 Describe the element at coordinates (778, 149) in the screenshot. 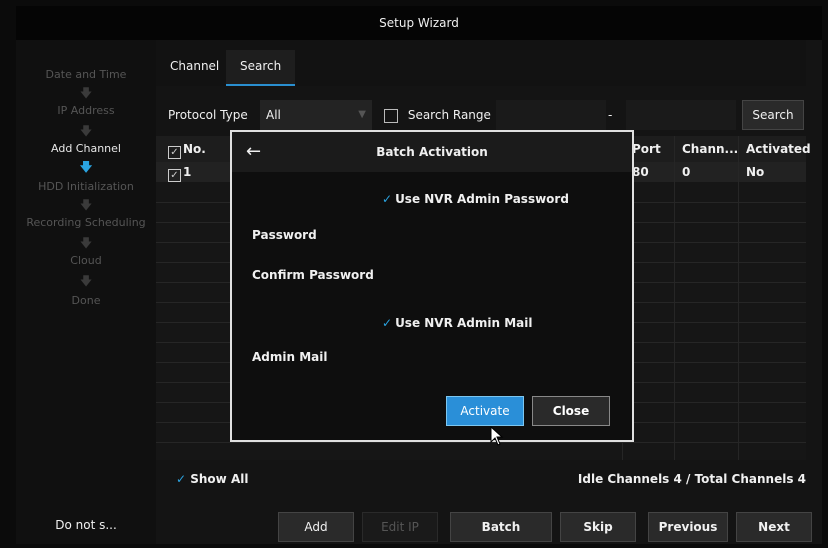

I see `column-activated: Activated` at that location.